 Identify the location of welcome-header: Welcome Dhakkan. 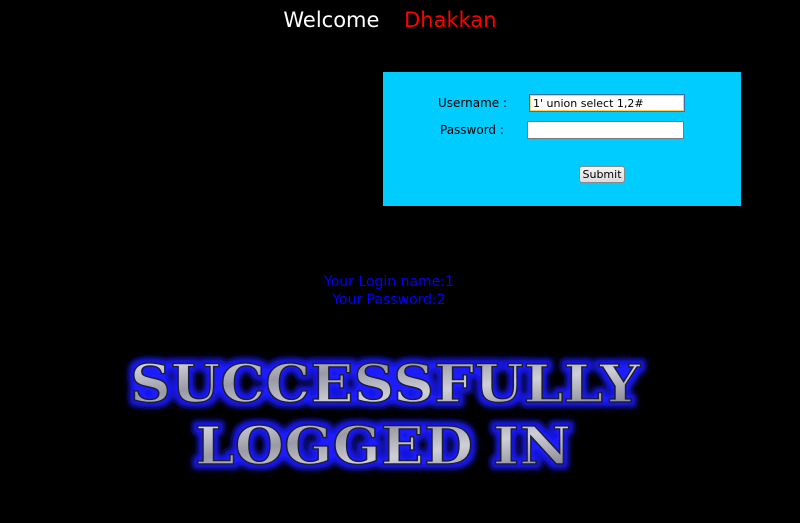
(390, 20).